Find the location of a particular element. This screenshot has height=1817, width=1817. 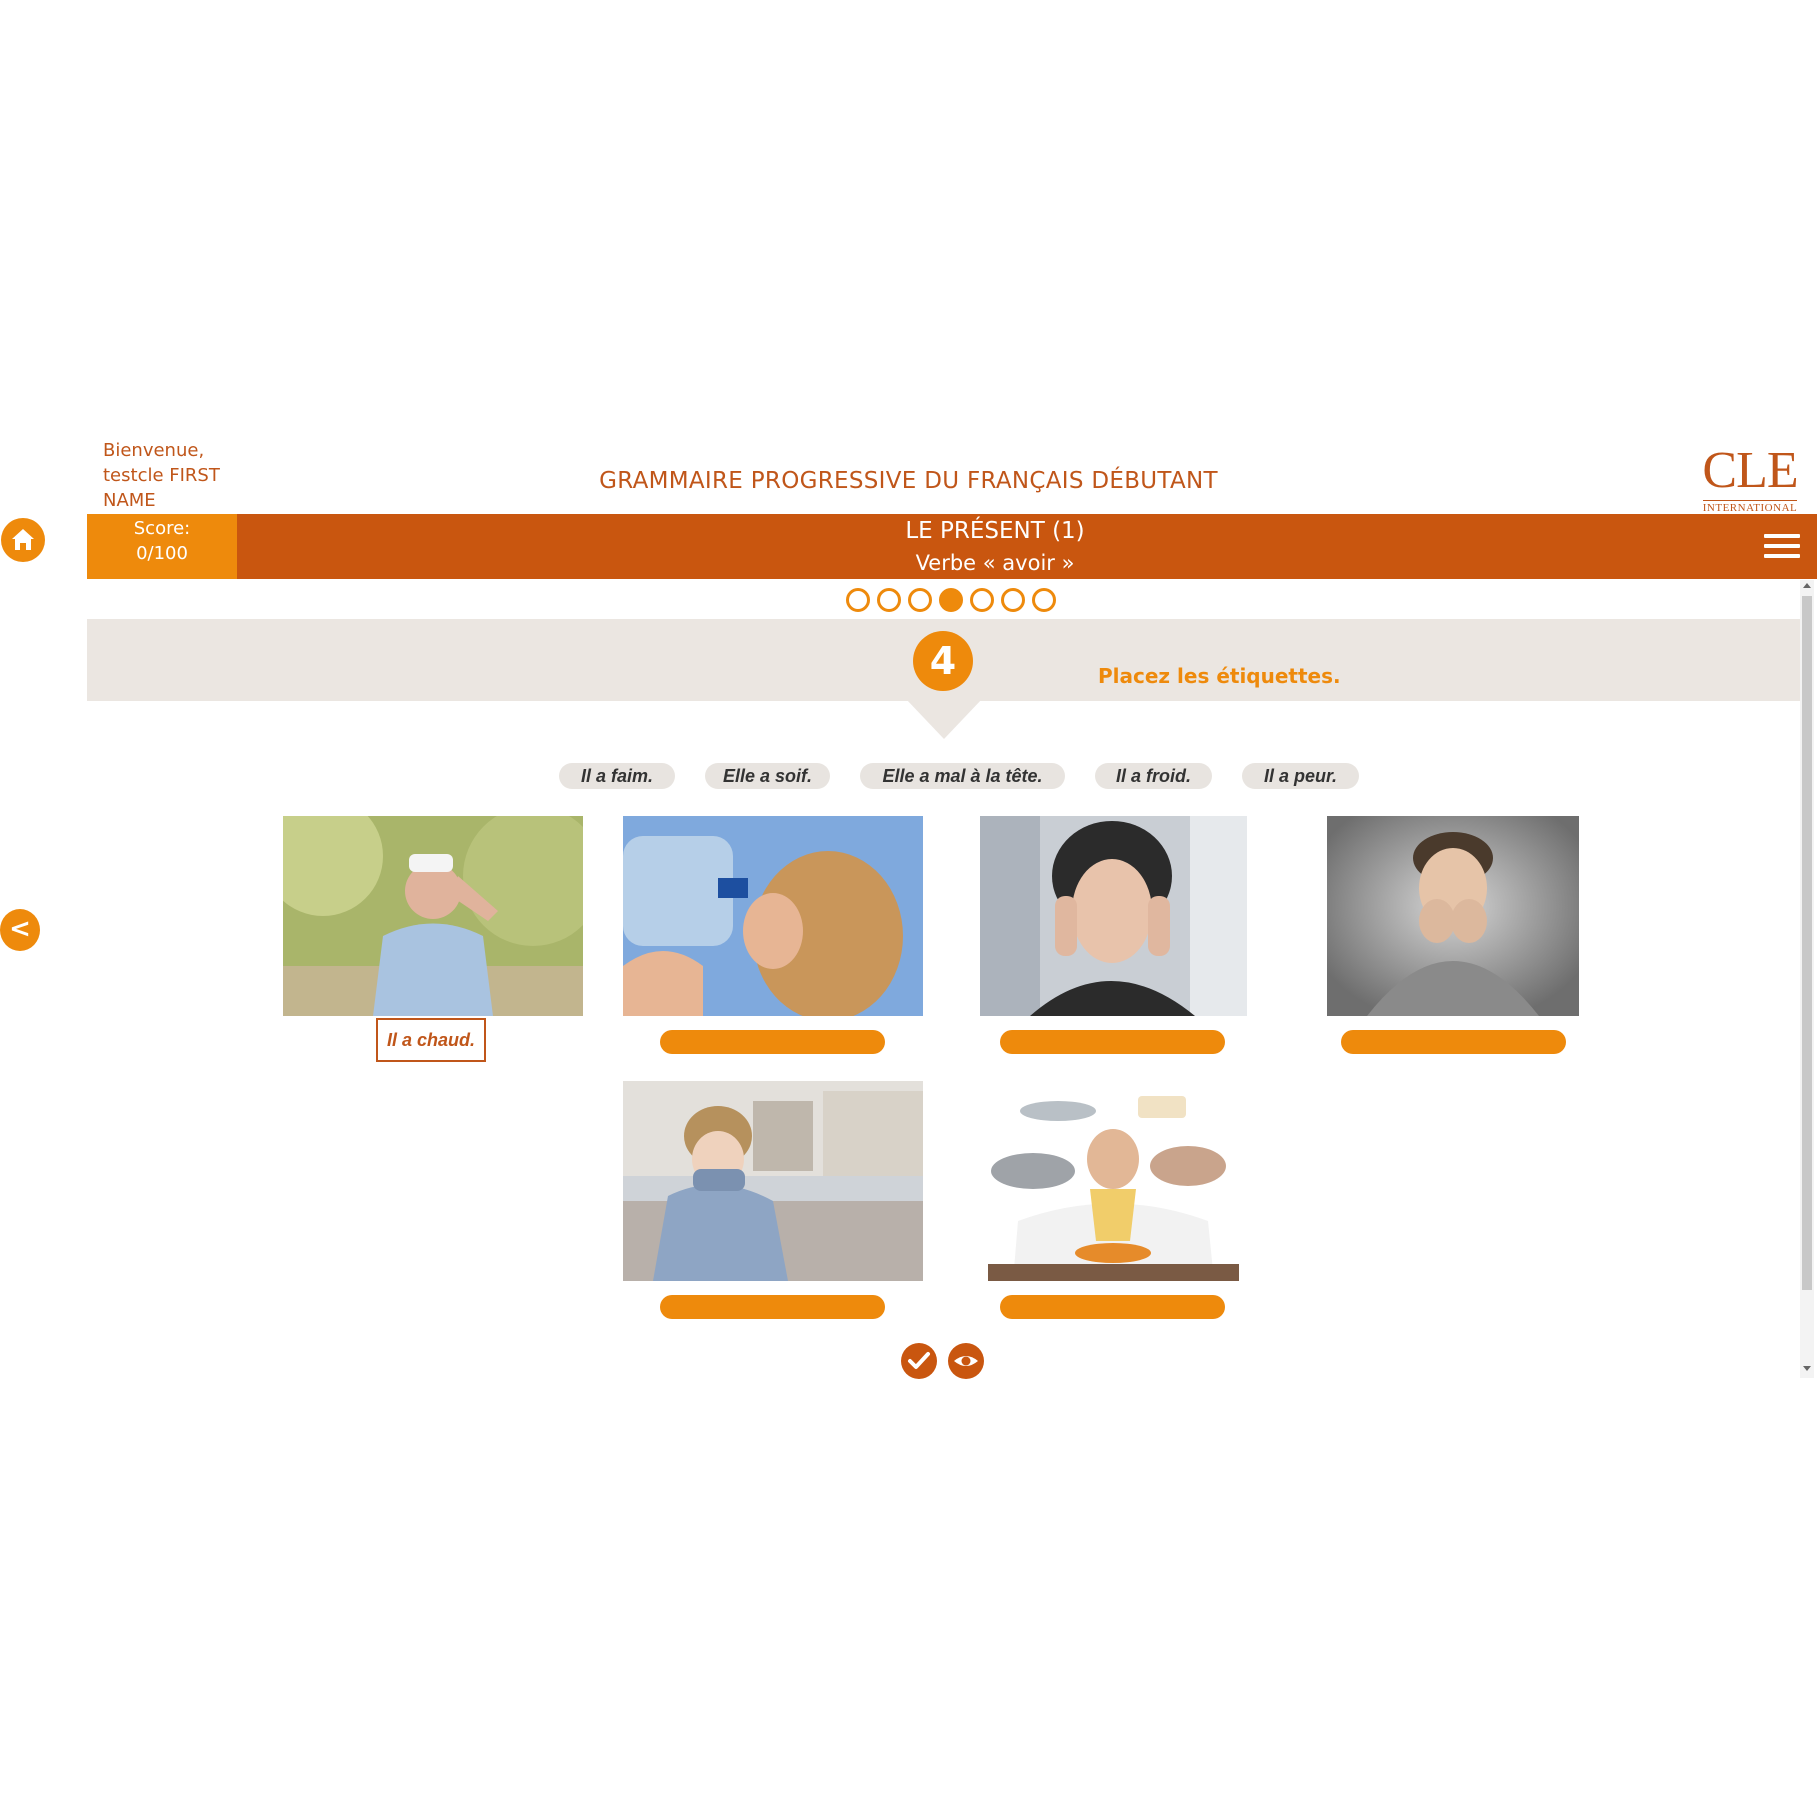

label-il-a-faim: Il a faim. is located at coordinates (617, 776).